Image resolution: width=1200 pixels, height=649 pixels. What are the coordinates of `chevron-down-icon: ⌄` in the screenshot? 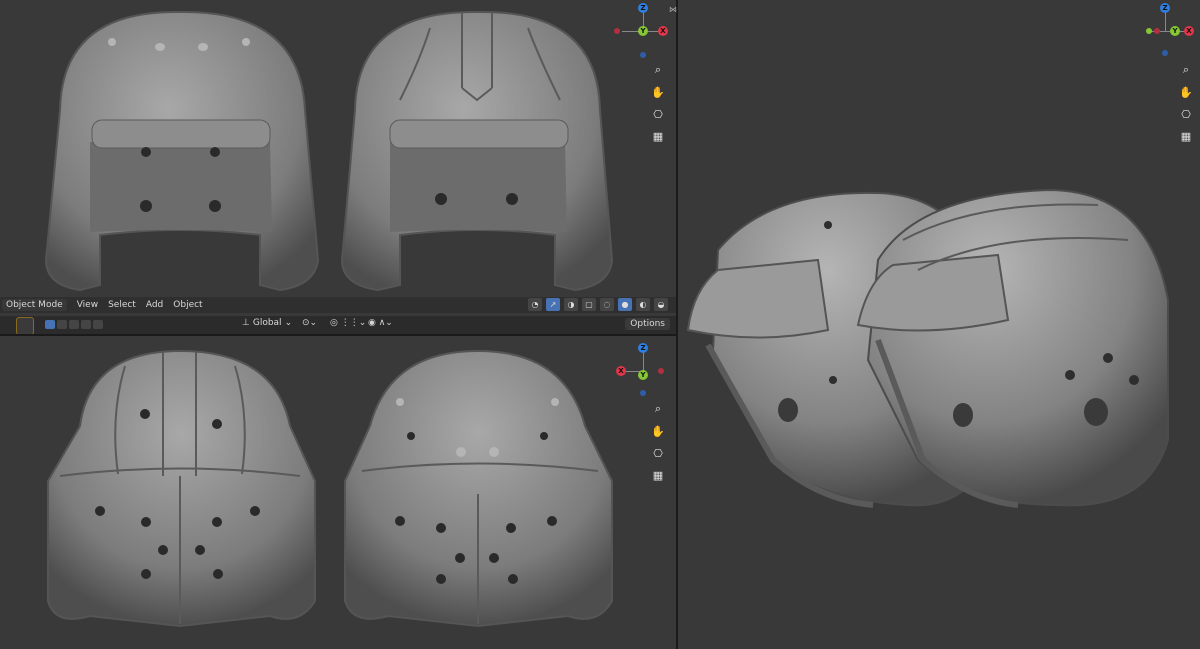 It's located at (288, 323).